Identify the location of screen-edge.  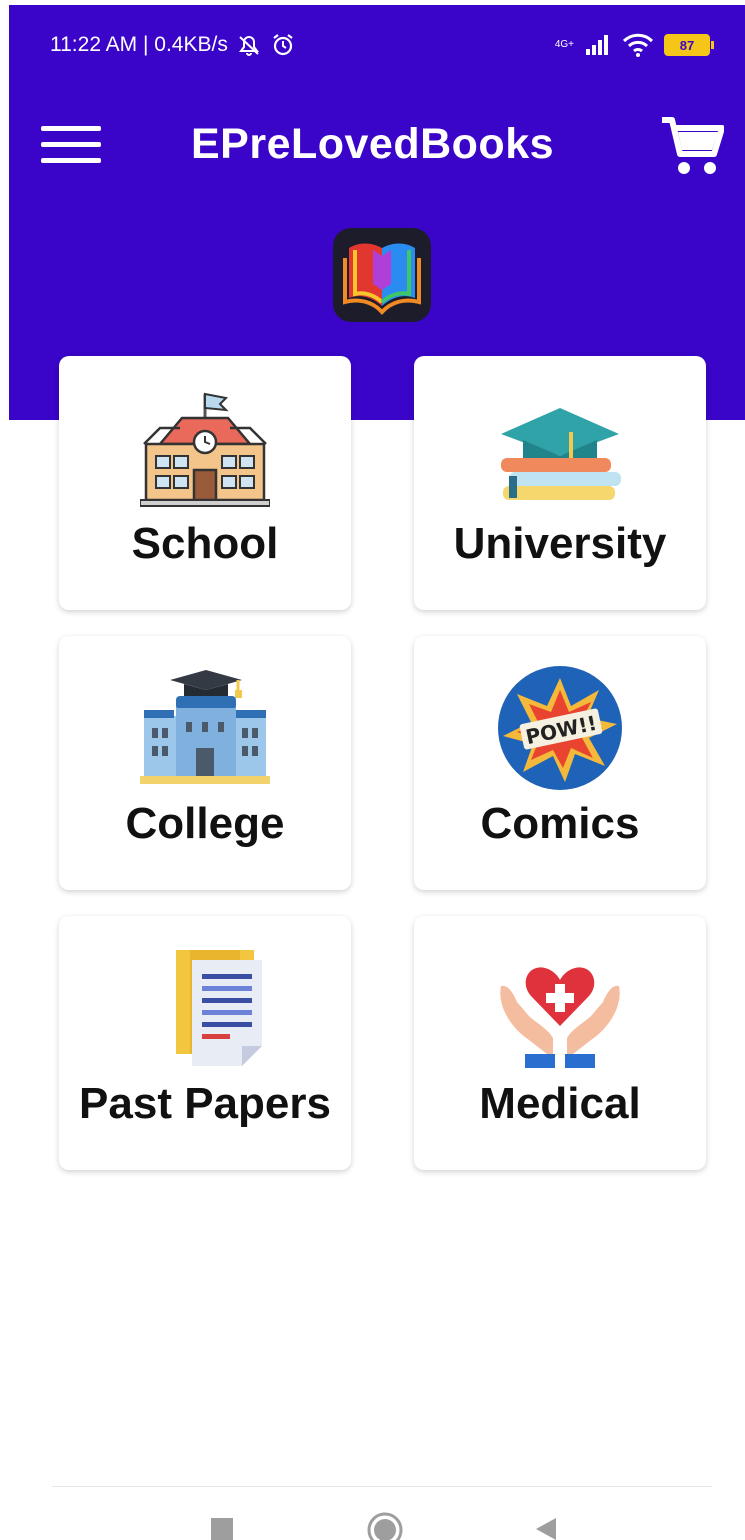
(4, 210).